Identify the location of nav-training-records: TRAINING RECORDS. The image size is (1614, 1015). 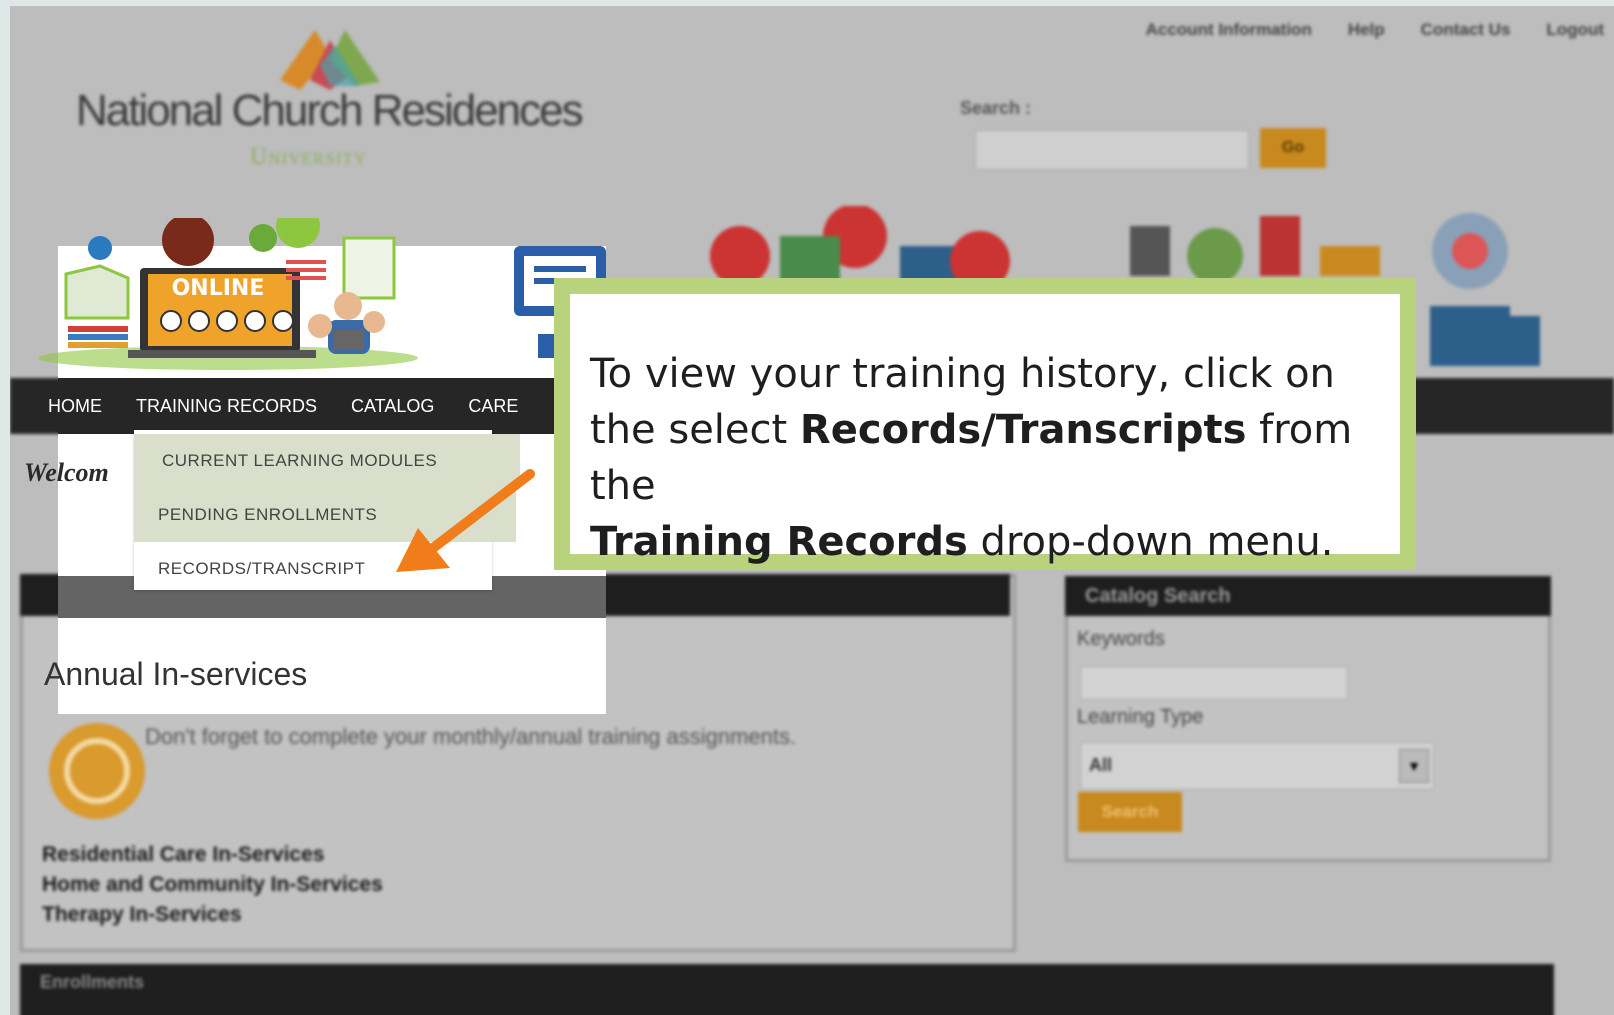
(226, 406).